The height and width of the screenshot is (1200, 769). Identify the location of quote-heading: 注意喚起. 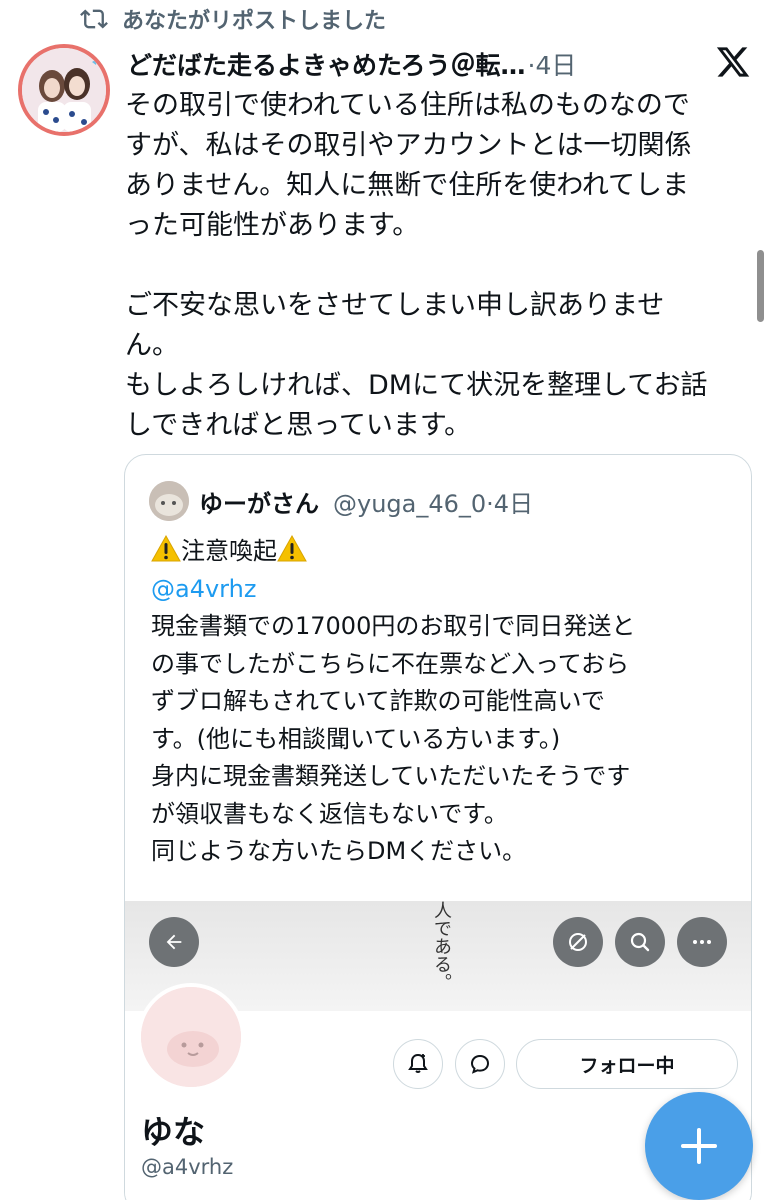
(229, 551).